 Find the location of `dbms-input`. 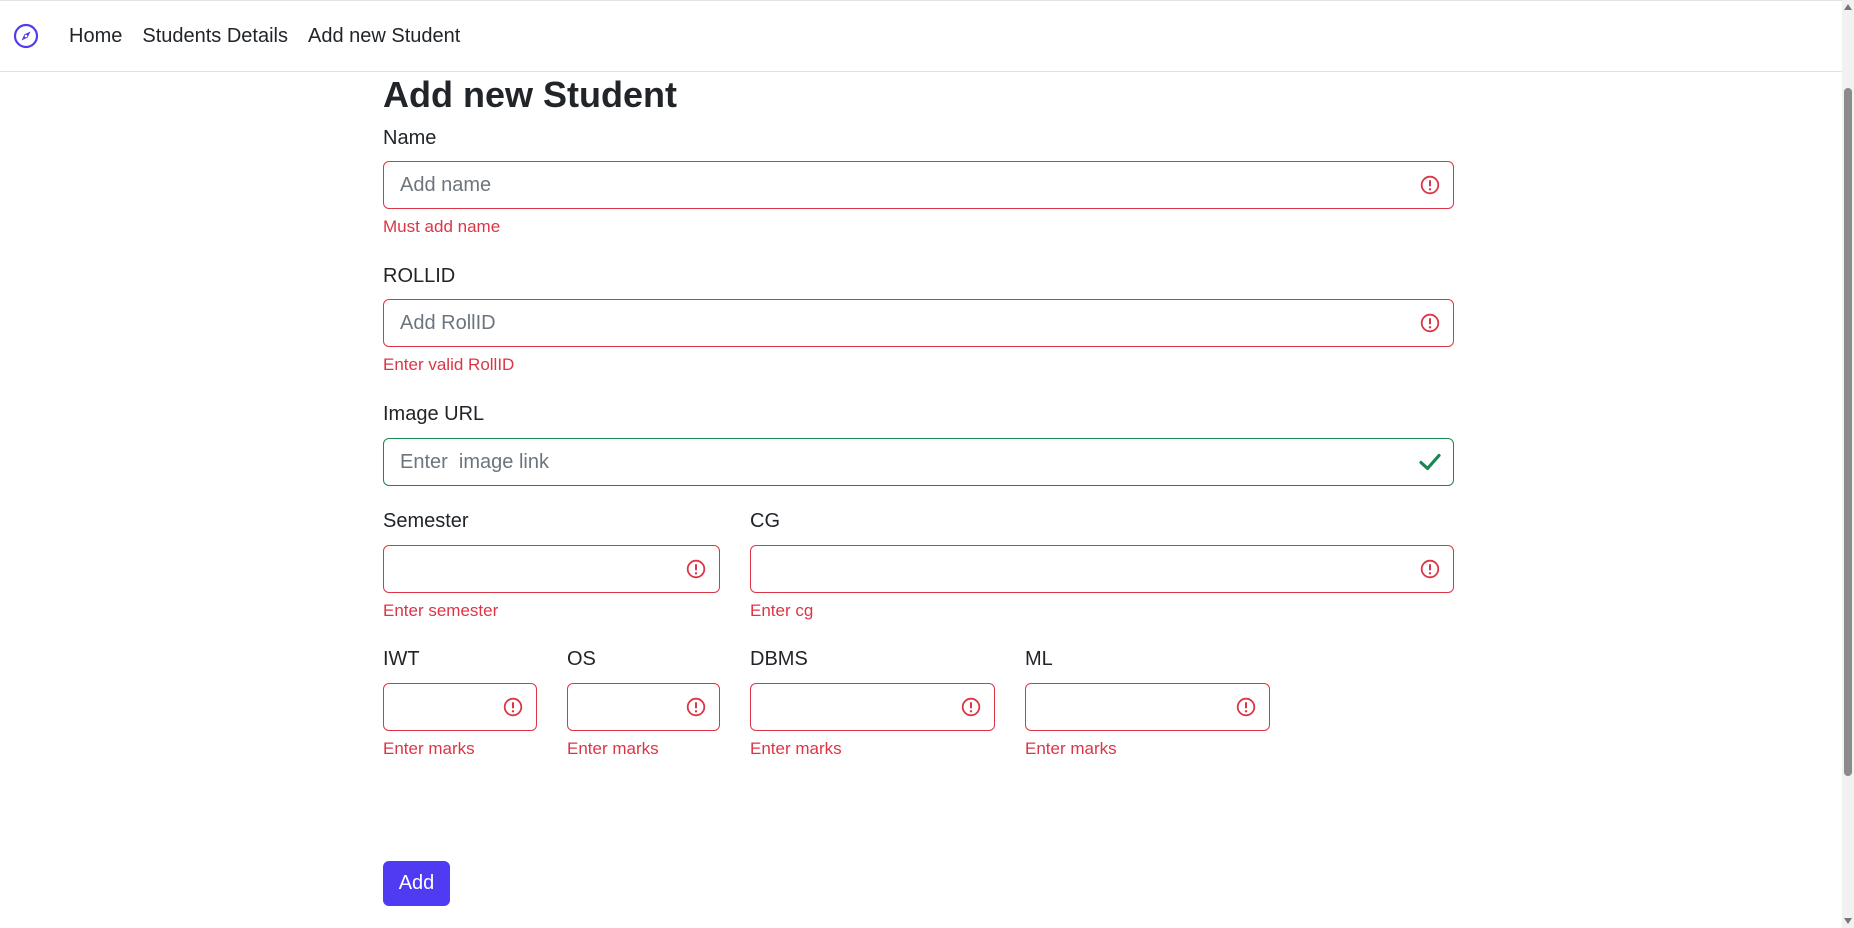

dbms-input is located at coordinates (855, 707).